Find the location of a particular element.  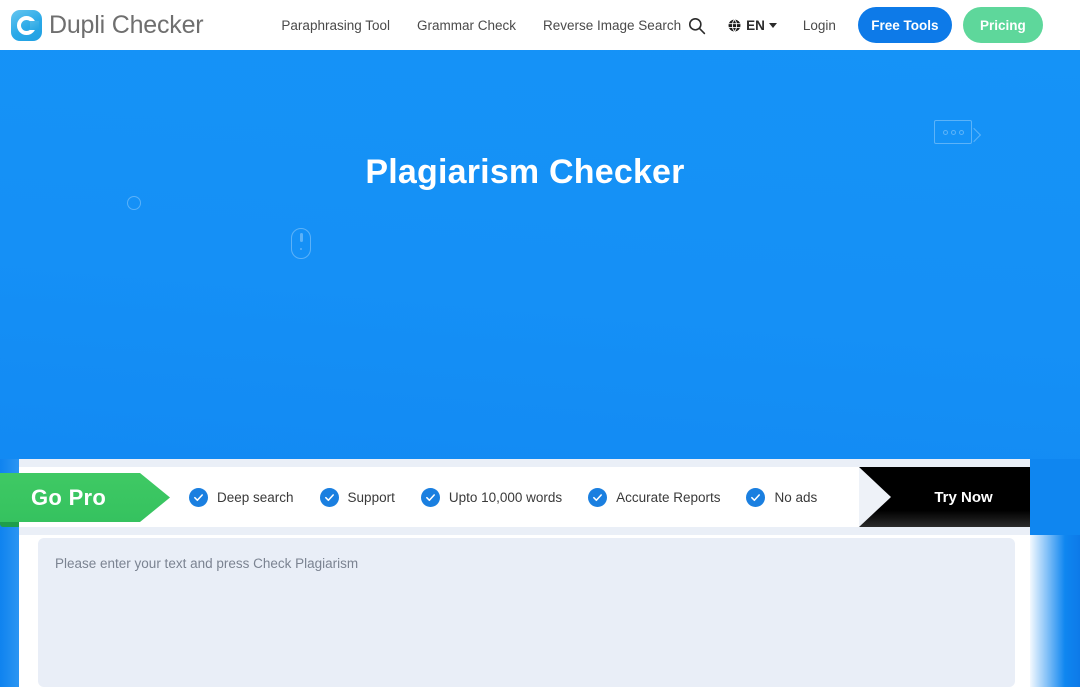

free-tools-button: Free Tools is located at coordinates (904, 25).